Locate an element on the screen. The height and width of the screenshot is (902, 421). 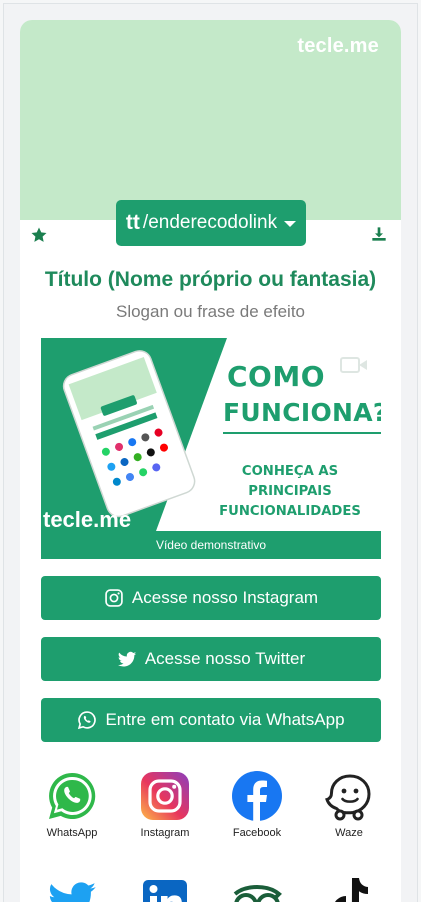
tripadvisor-icon is located at coordinates (257, 893).